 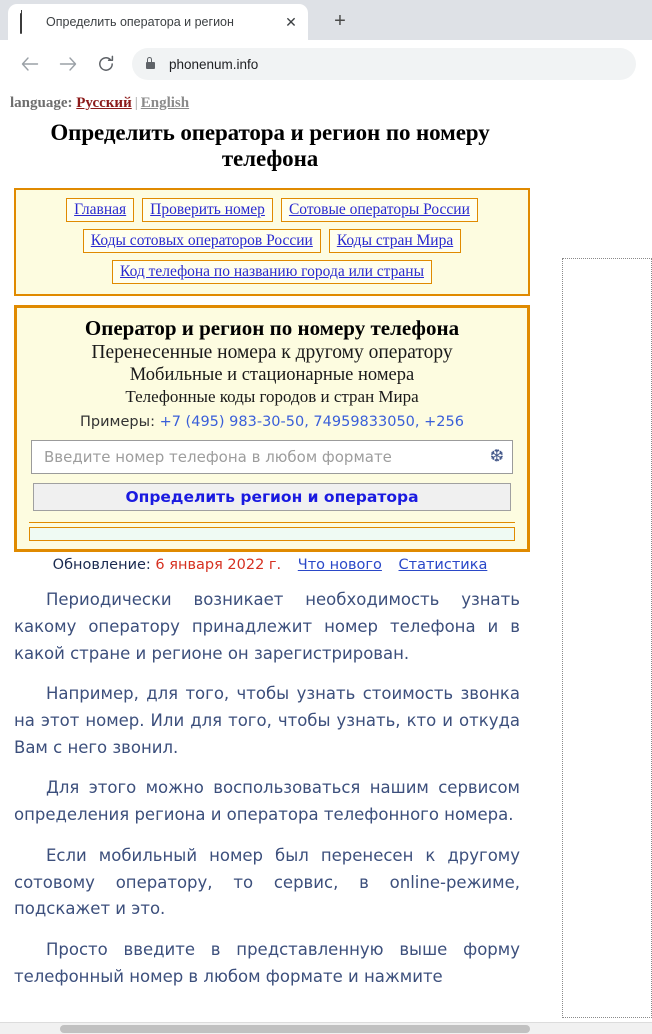 I want to click on browser-tab: Определить оператора и регион ✕, so click(x=158, y=22).